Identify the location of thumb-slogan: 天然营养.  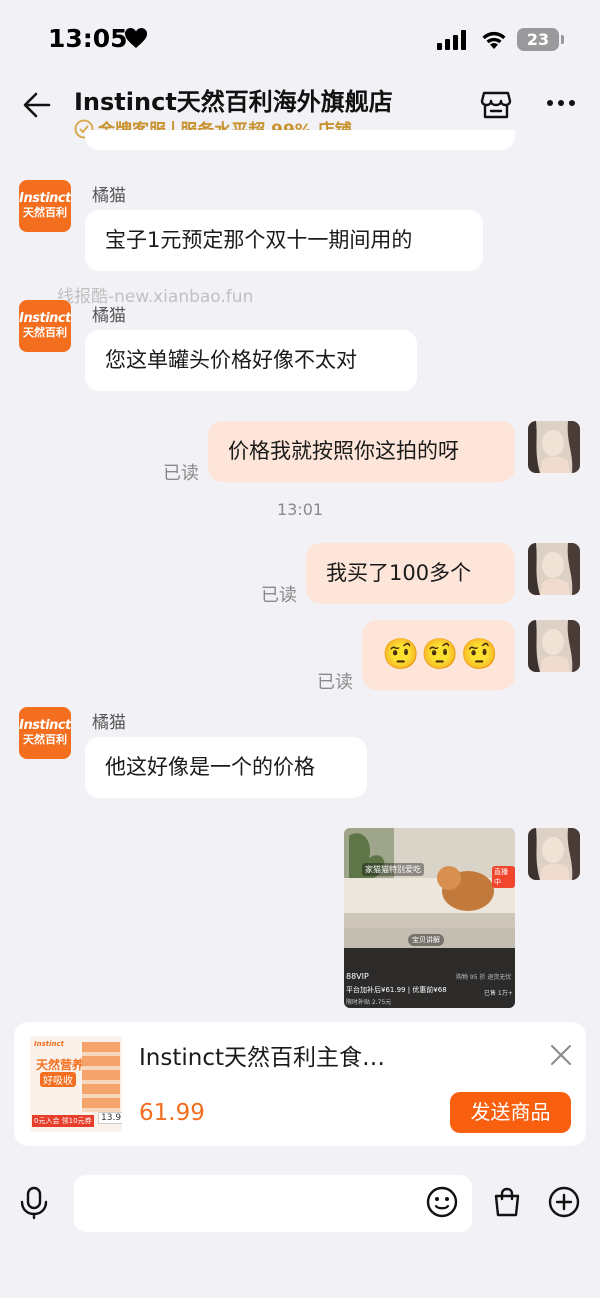
(60, 1065).